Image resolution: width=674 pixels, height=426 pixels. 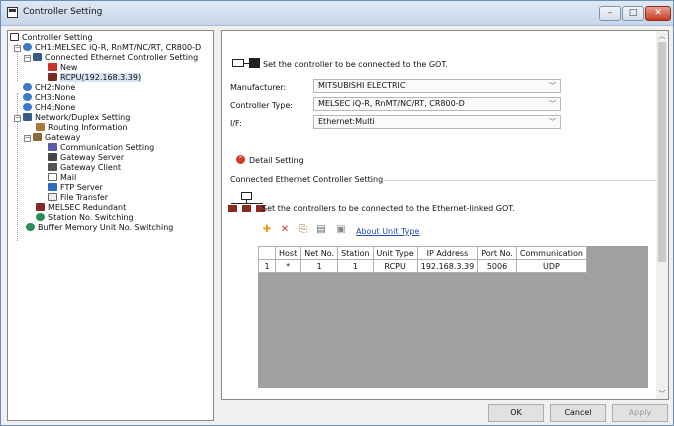 What do you see at coordinates (578, 413) in the screenshot?
I see `cancel-button: Cancel` at bounding box center [578, 413].